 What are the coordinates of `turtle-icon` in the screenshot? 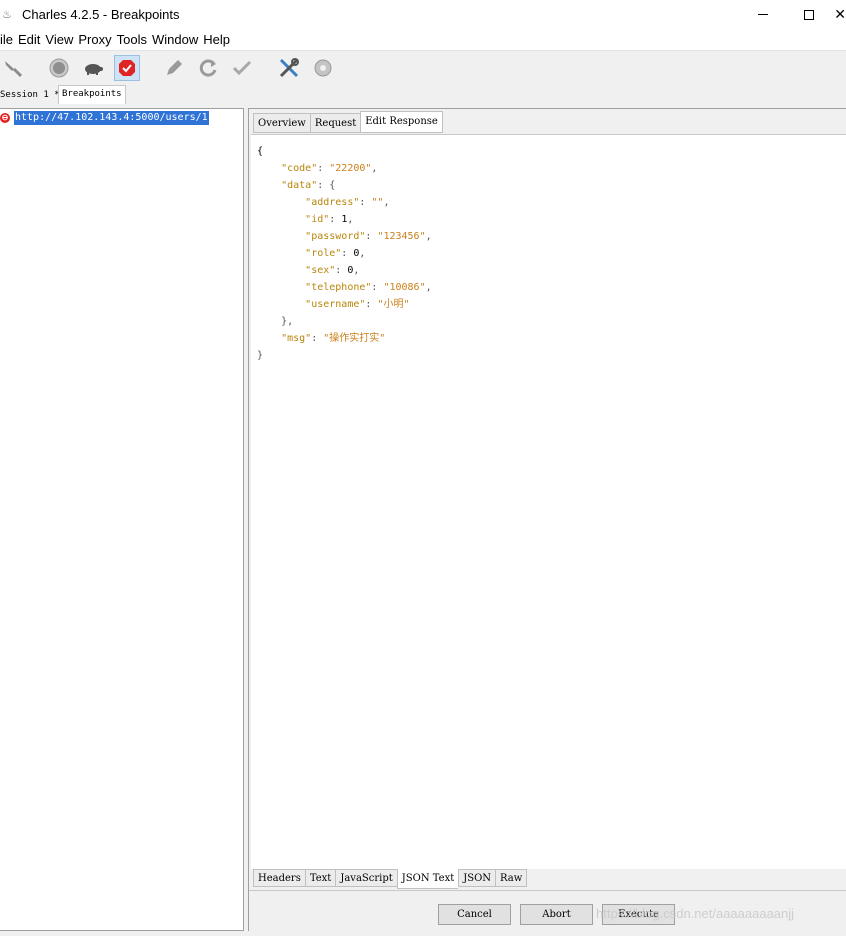 It's located at (94, 69).